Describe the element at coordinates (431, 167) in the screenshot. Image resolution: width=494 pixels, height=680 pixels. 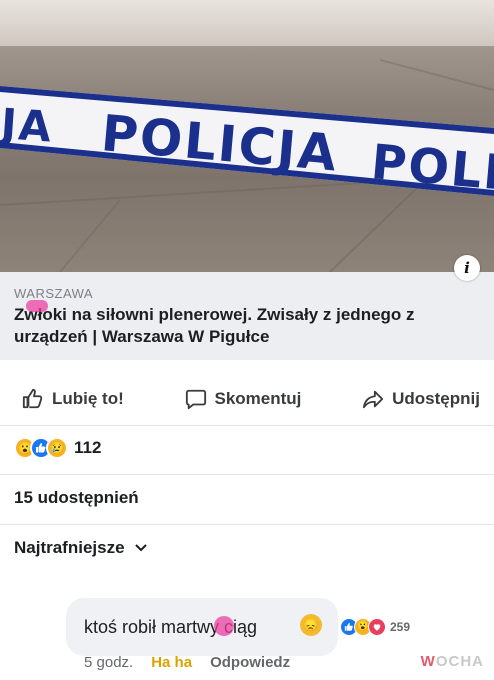
I see `tape-text-right: POLI` at that location.